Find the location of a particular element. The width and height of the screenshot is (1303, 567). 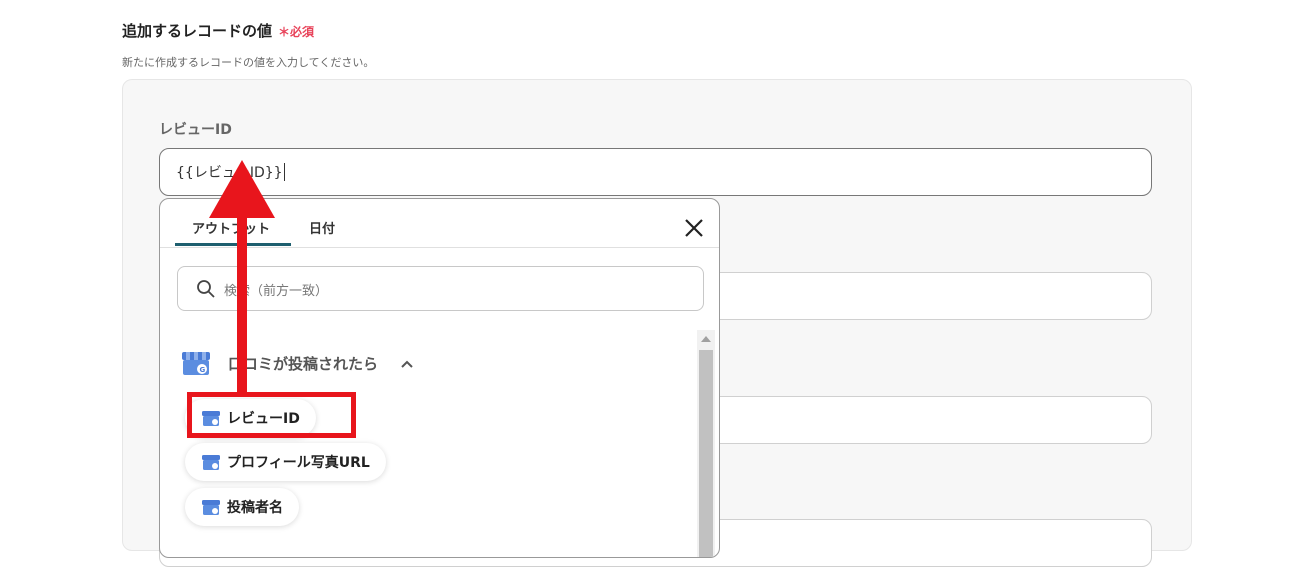

svg-text: G is located at coordinates (203, 370).